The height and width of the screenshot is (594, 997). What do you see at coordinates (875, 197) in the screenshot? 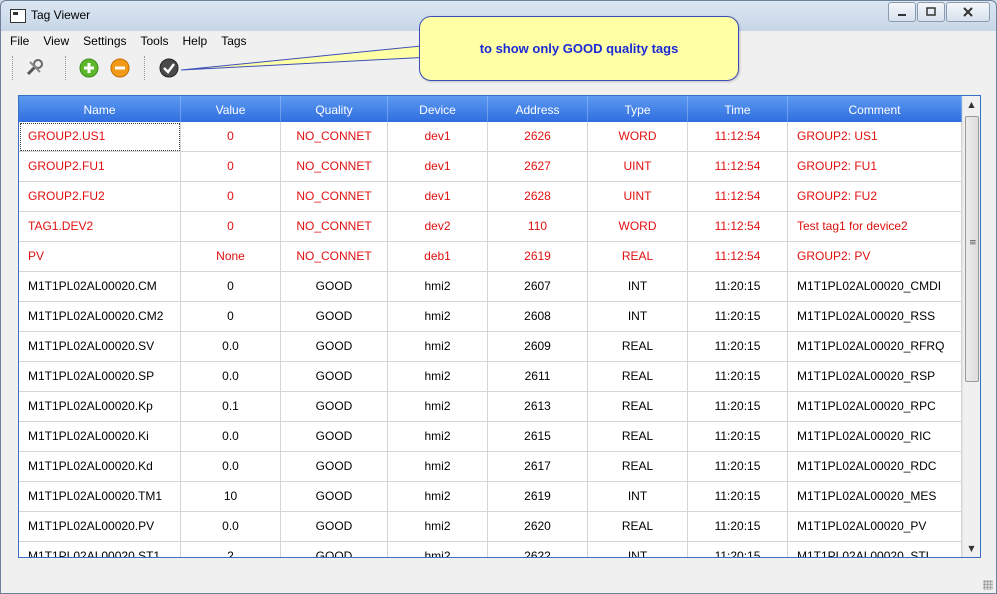
I see `cell-comment: GROUP2: FU2` at bounding box center [875, 197].